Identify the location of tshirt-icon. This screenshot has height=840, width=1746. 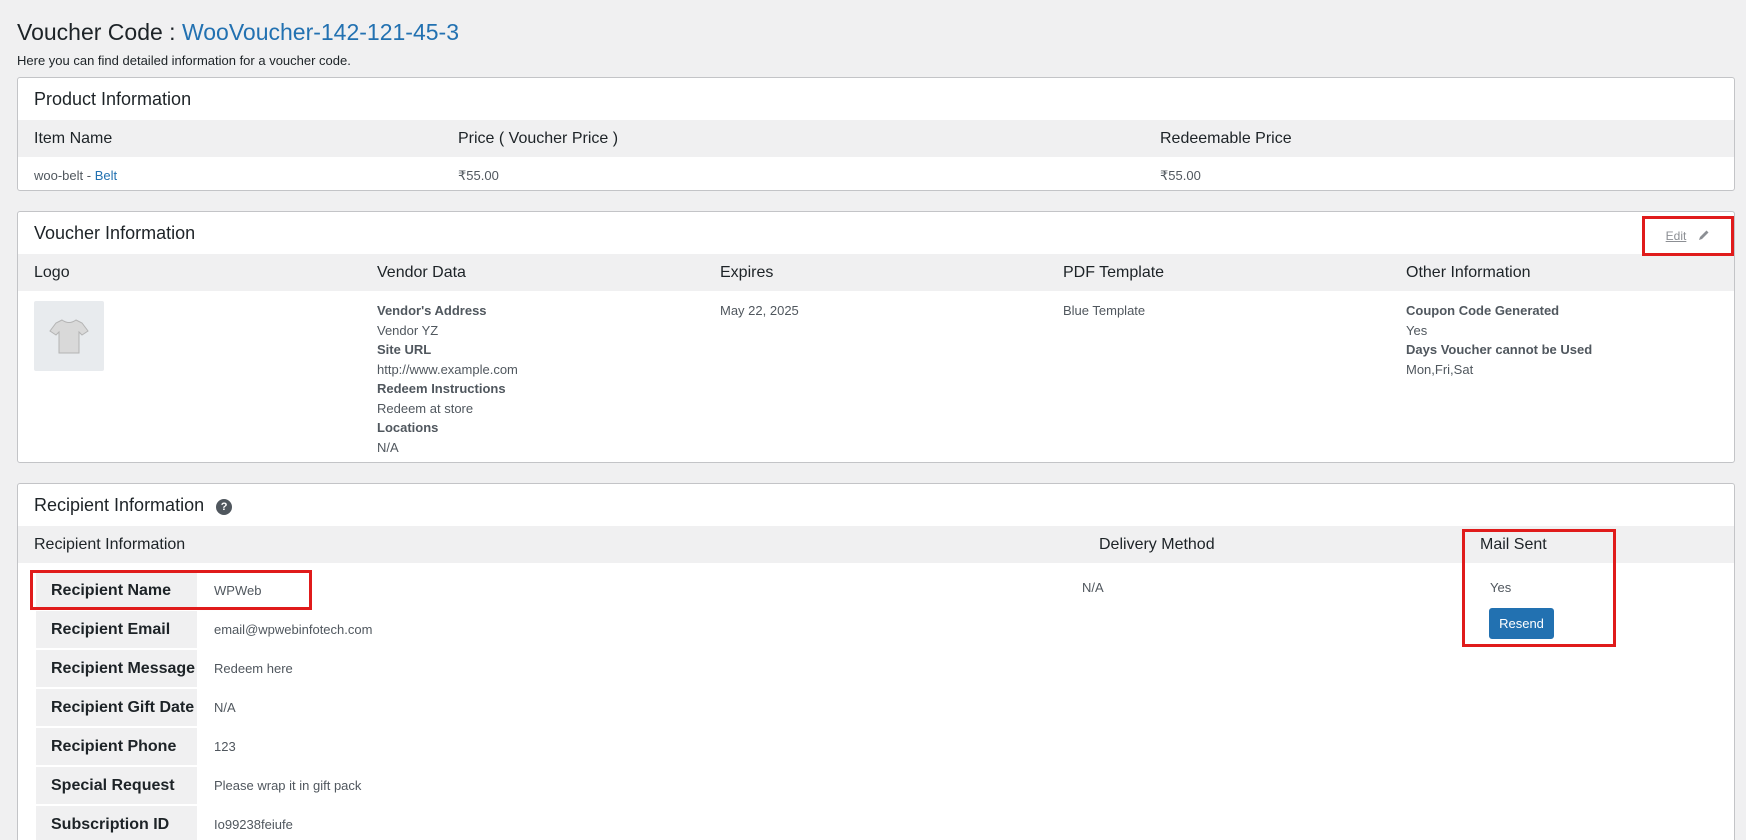
(69, 336).